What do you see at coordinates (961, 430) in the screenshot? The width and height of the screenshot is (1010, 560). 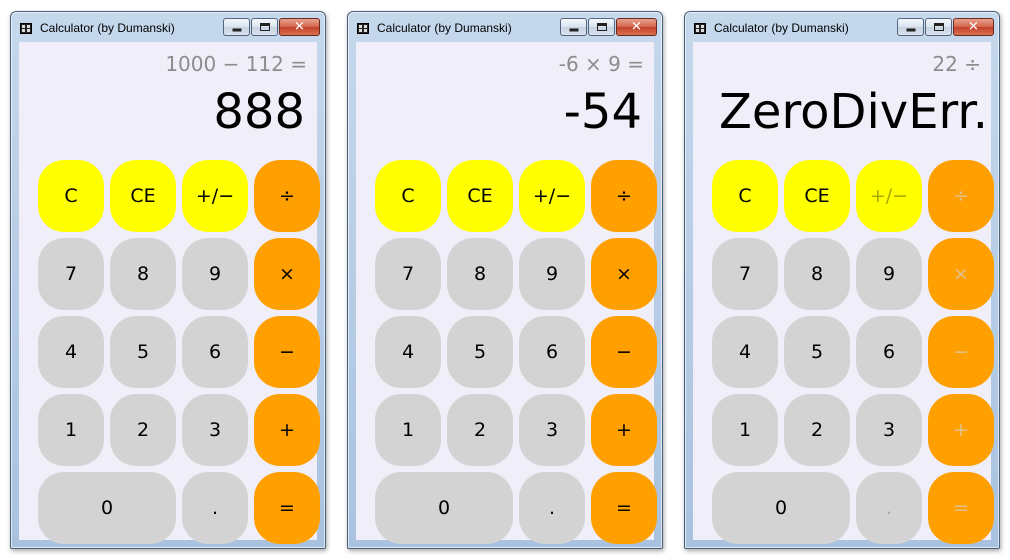 I see `plus-button-label: +` at bounding box center [961, 430].